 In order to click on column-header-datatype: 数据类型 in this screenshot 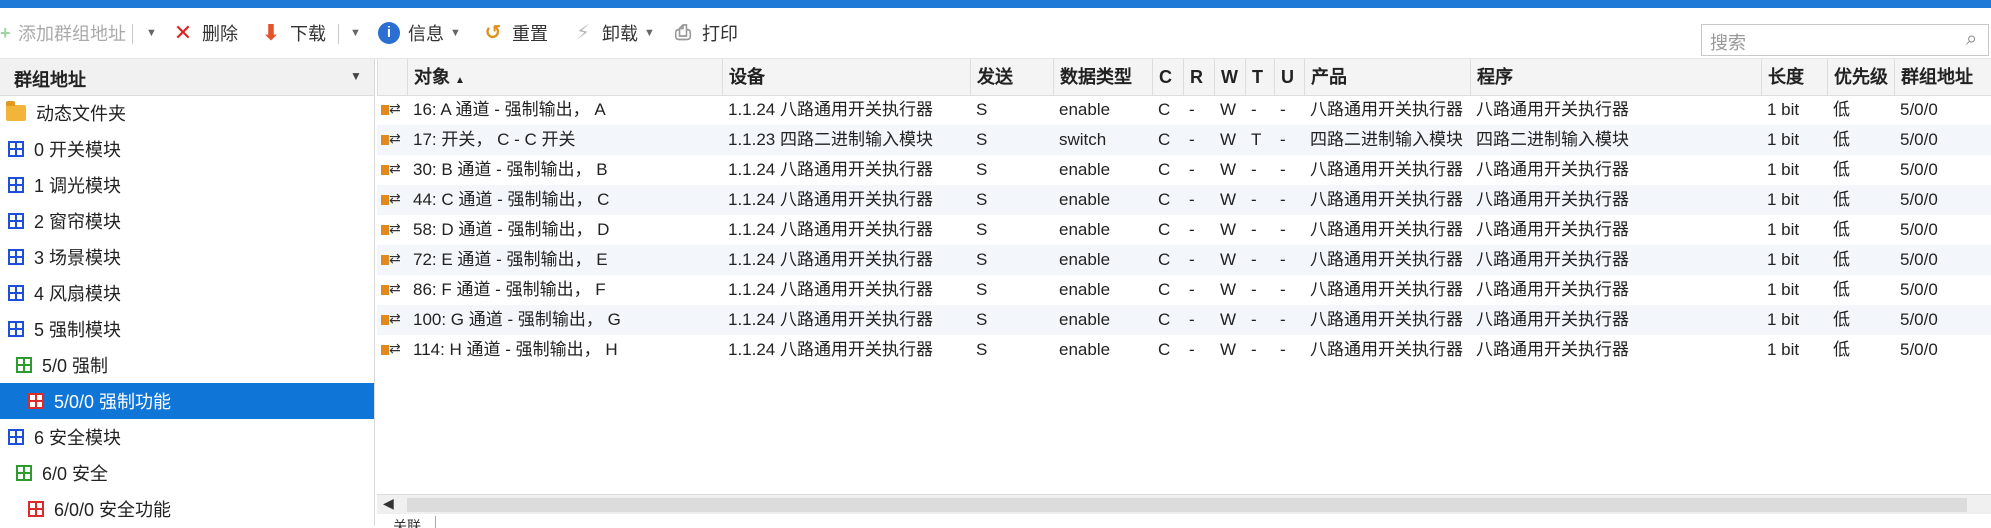, I will do `click(1102, 77)`.